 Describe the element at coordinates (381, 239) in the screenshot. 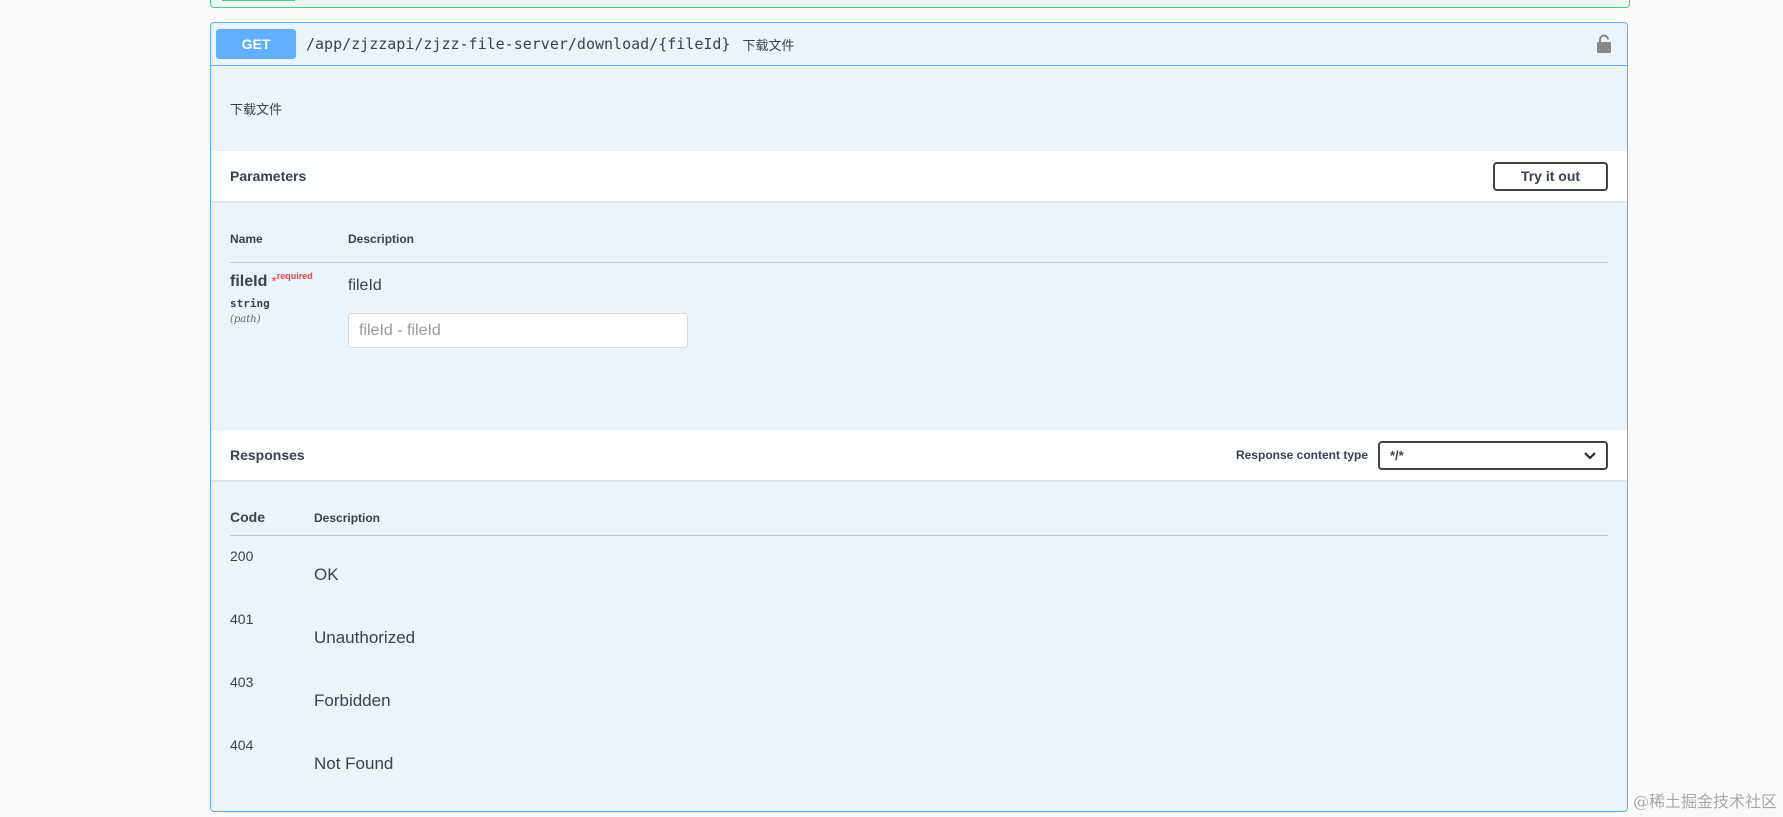

I see `col-description-header: Description` at that location.